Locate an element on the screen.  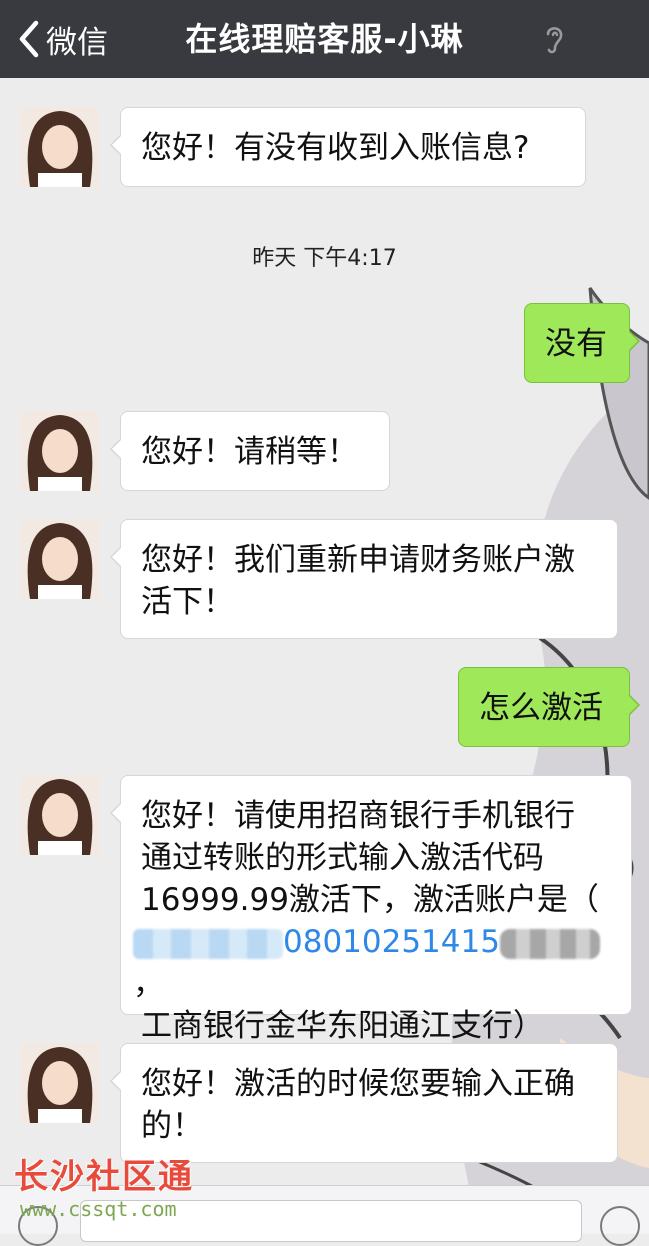
message-bubble: 您好！有没有收到入账信息? is located at coordinates (348, 147).